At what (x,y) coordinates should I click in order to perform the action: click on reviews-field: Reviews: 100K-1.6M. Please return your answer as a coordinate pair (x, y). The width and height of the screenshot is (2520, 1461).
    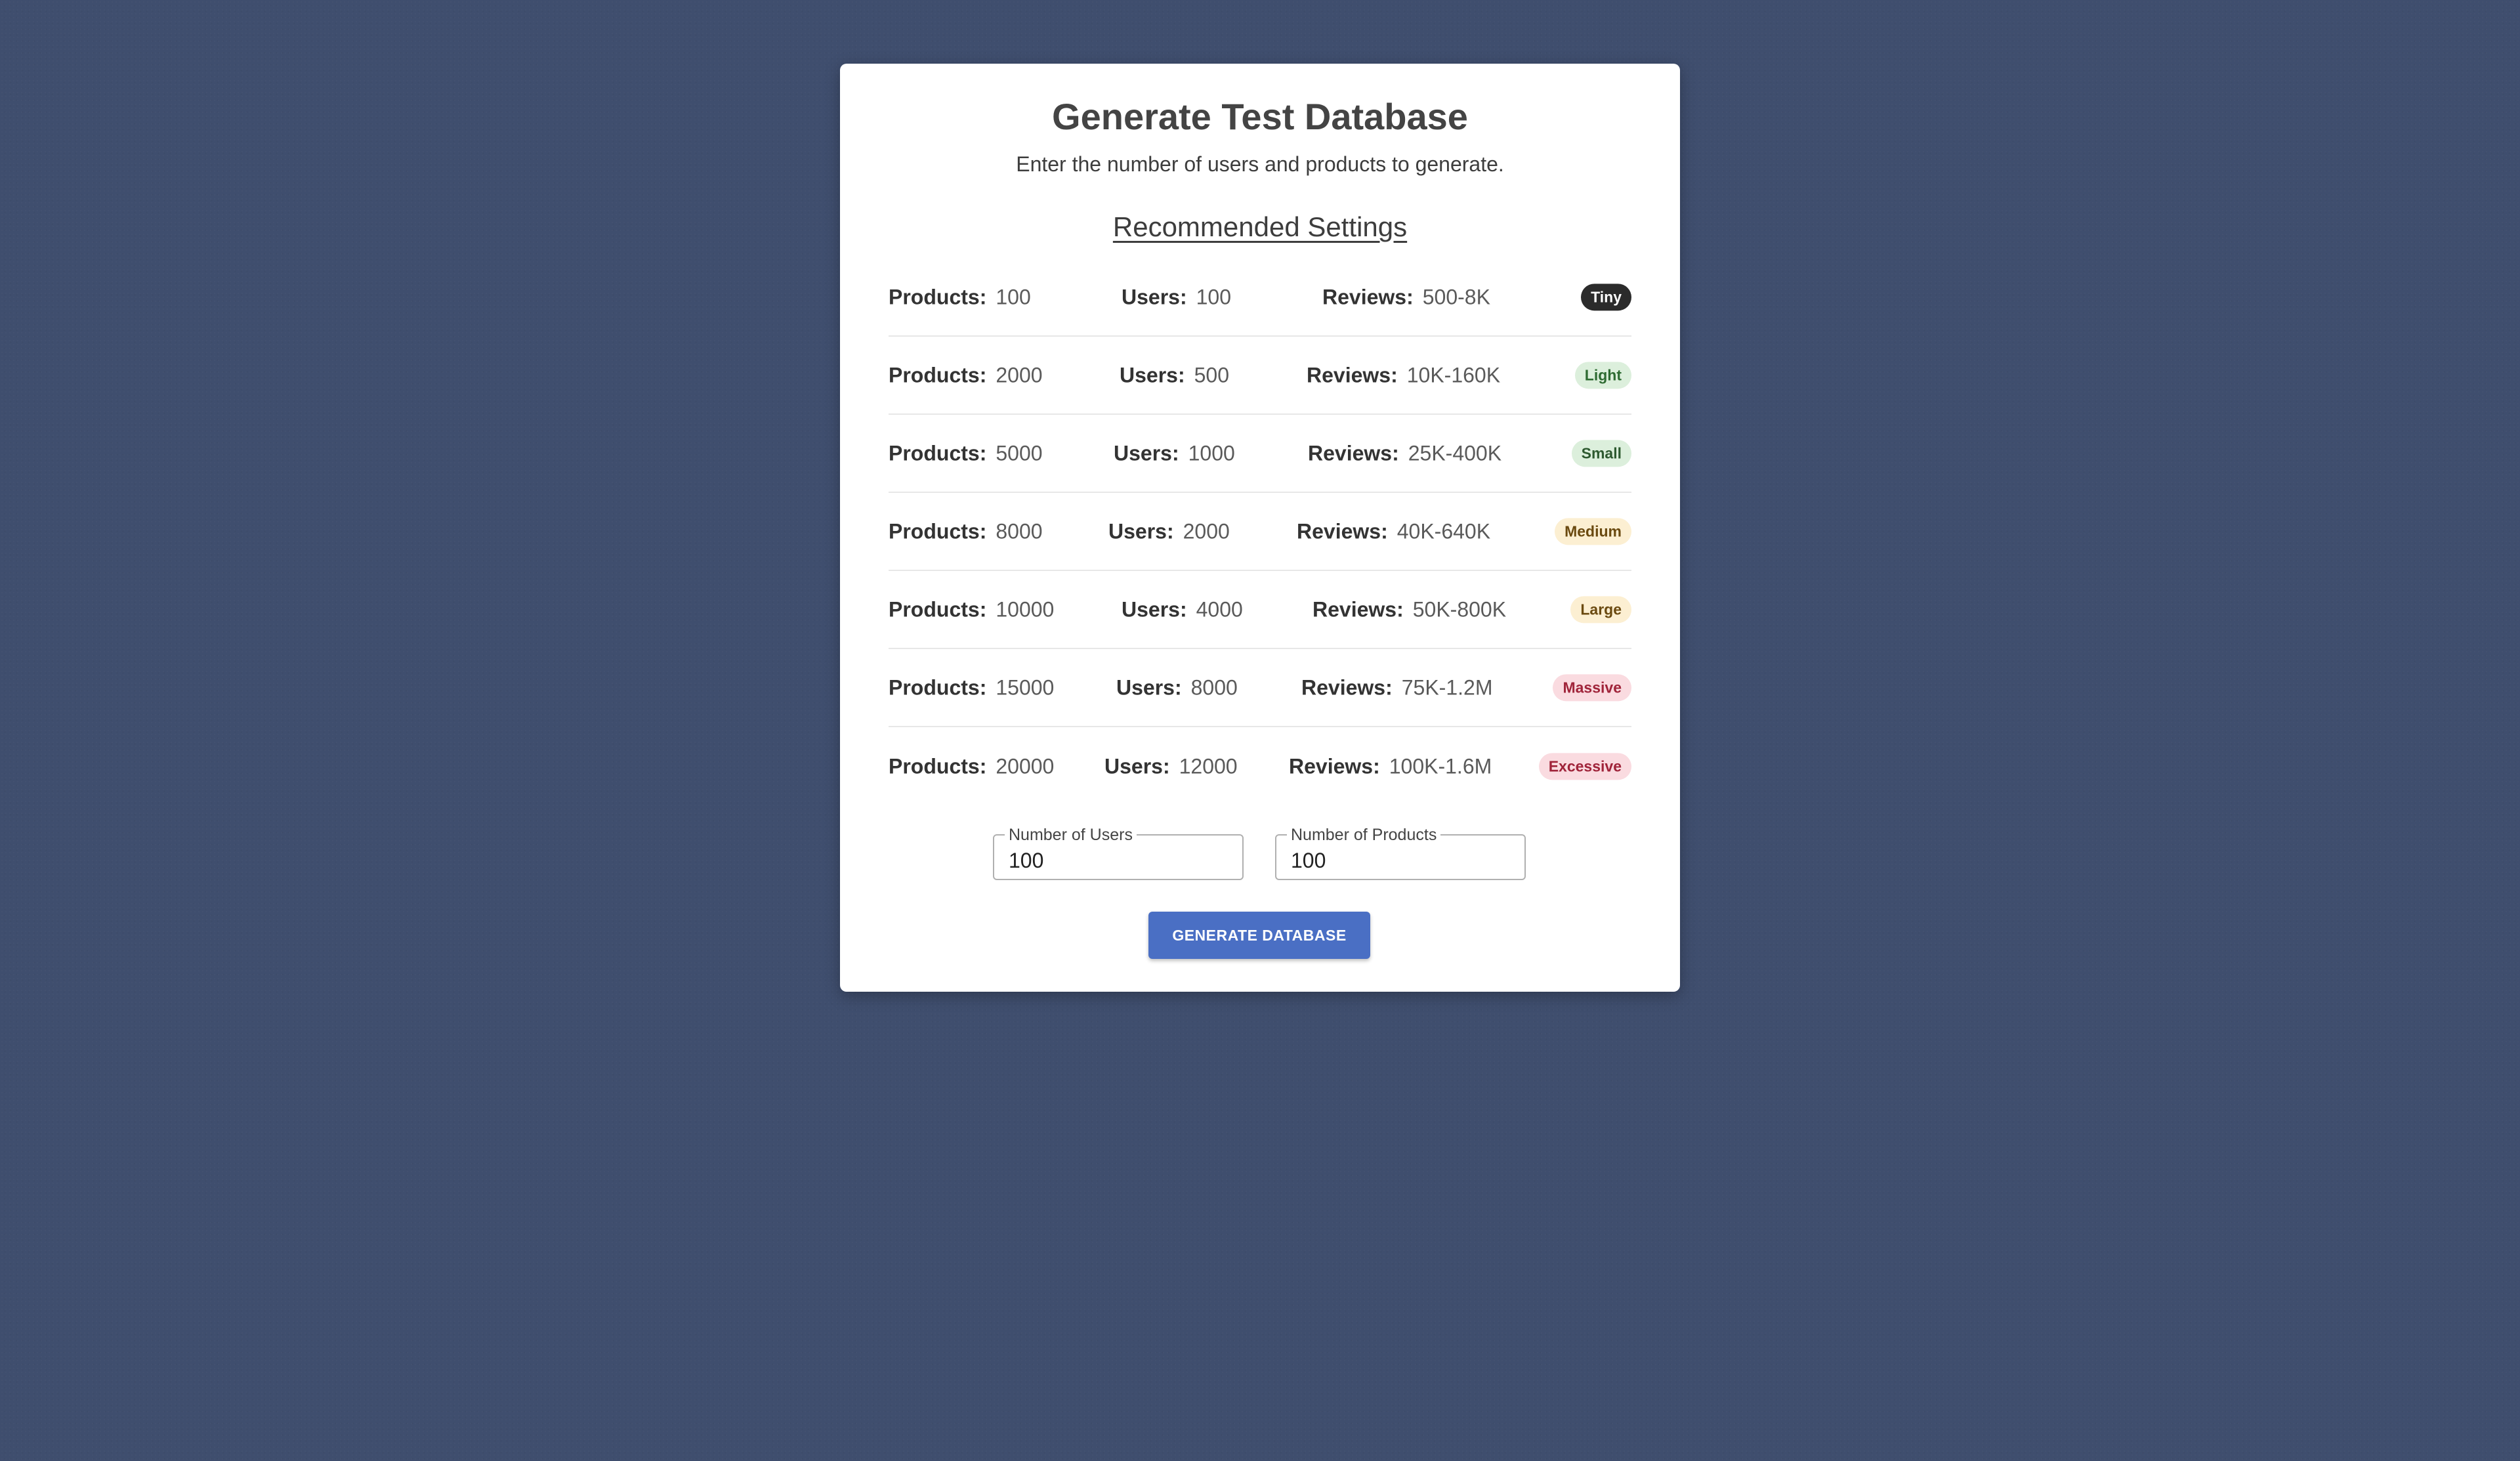
    Looking at the image, I should click on (1390, 766).